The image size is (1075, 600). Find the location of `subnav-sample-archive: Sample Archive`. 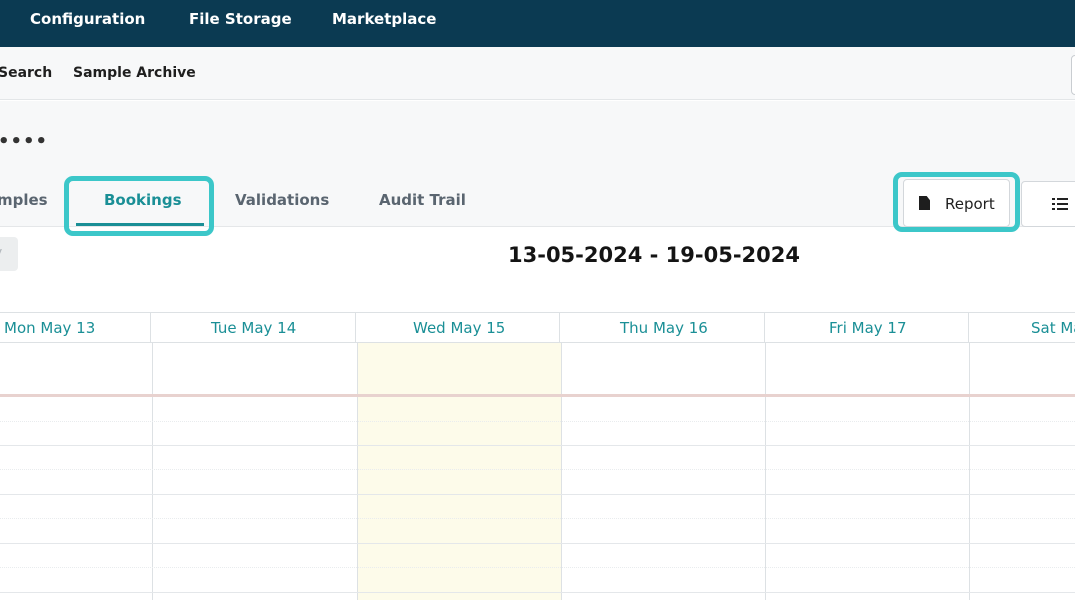

subnav-sample-archive: Sample Archive is located at coordinates (134, 73).